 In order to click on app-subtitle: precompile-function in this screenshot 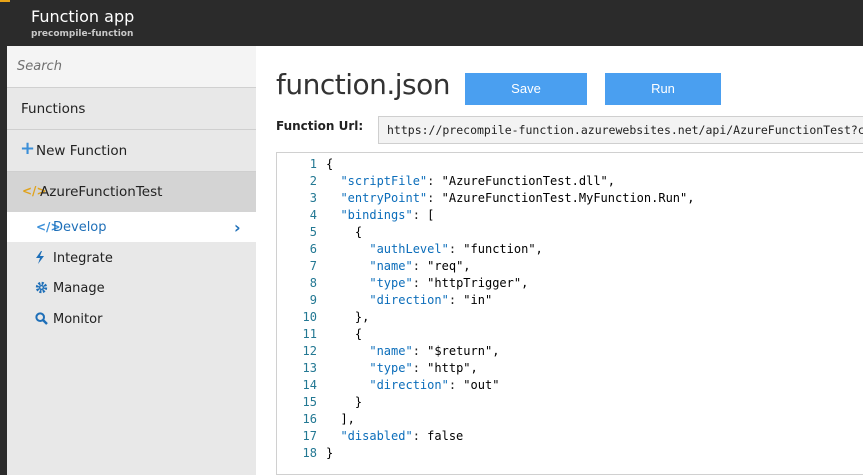, I will do `click(82, 34)`.